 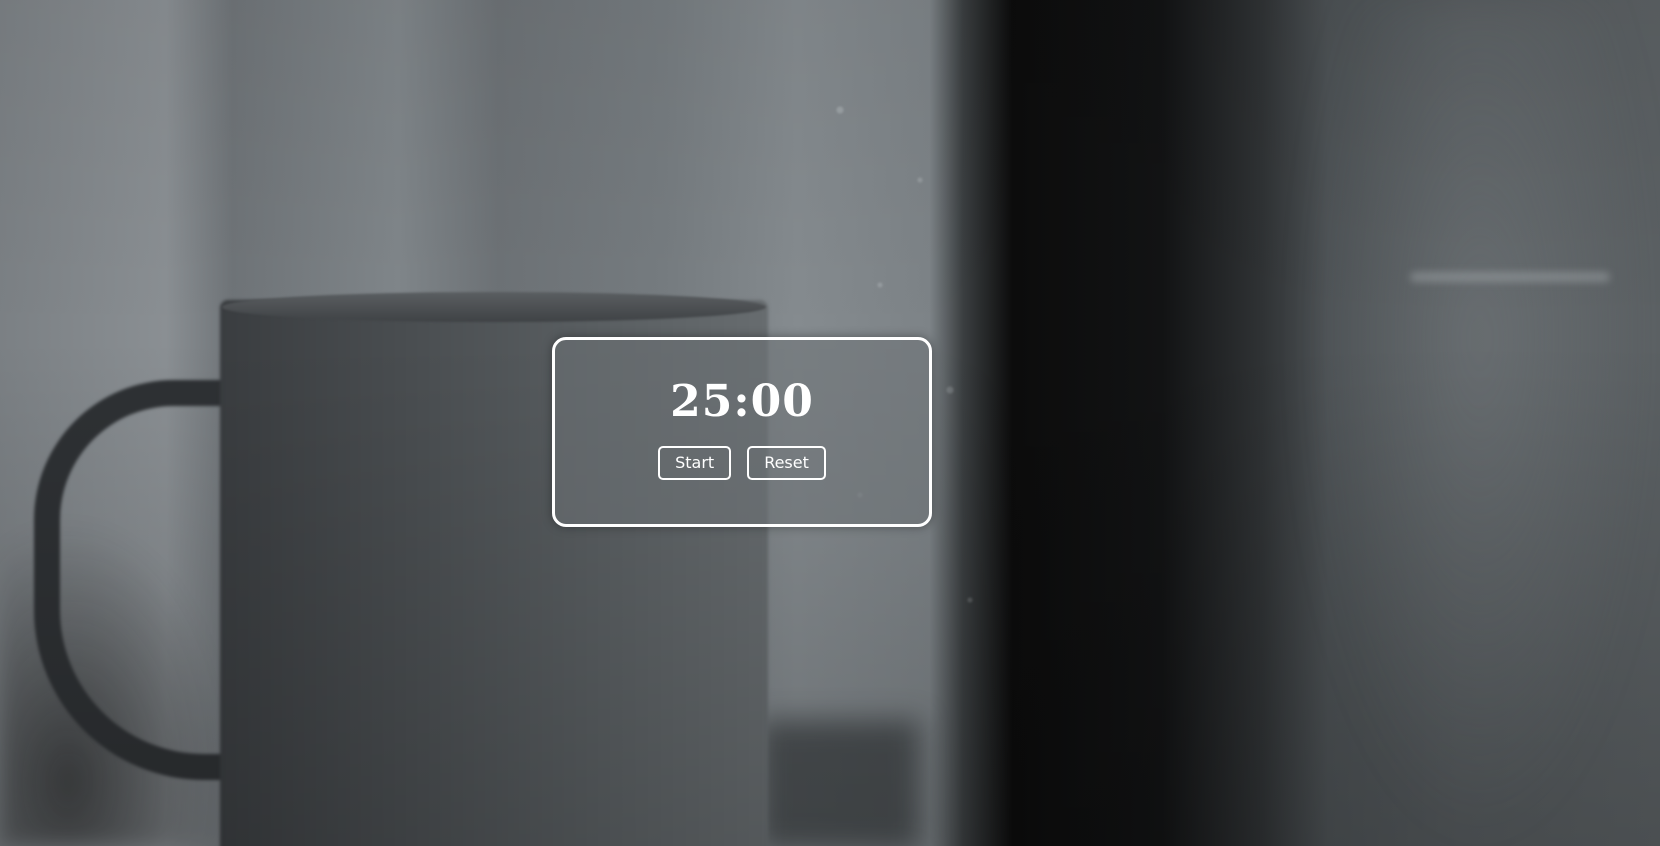 What do you see at coordinates (742, 402) in the screenshot?
I see `timer-display: 25:00` at bounding box center [742, 402].